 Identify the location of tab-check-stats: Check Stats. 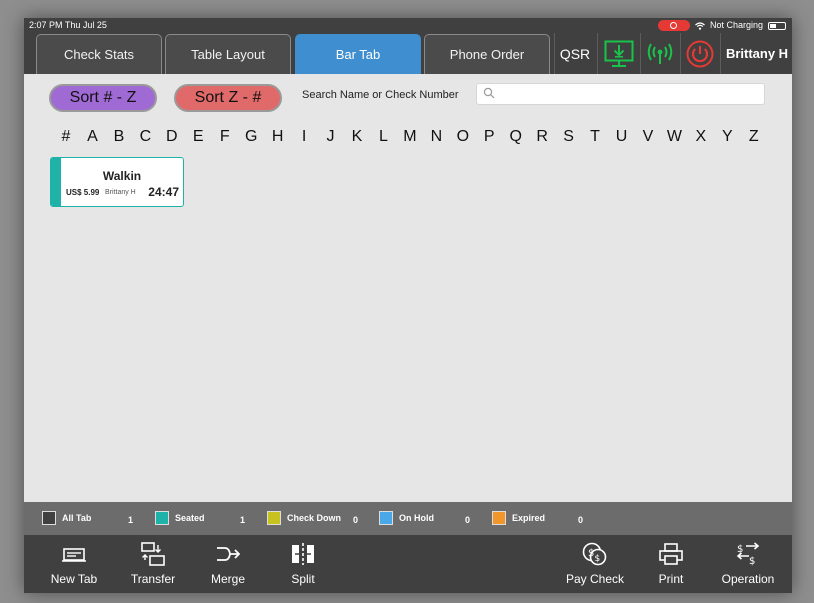
(99, 54).